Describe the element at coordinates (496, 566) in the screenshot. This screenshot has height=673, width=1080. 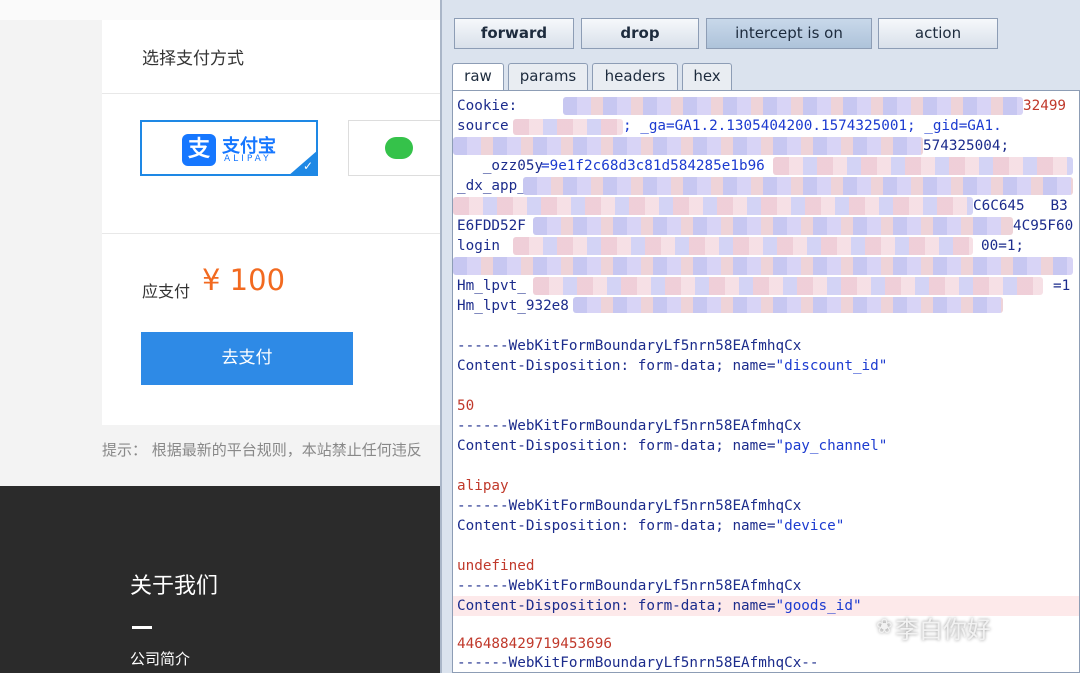
I see `field-value: undefined` at that location.